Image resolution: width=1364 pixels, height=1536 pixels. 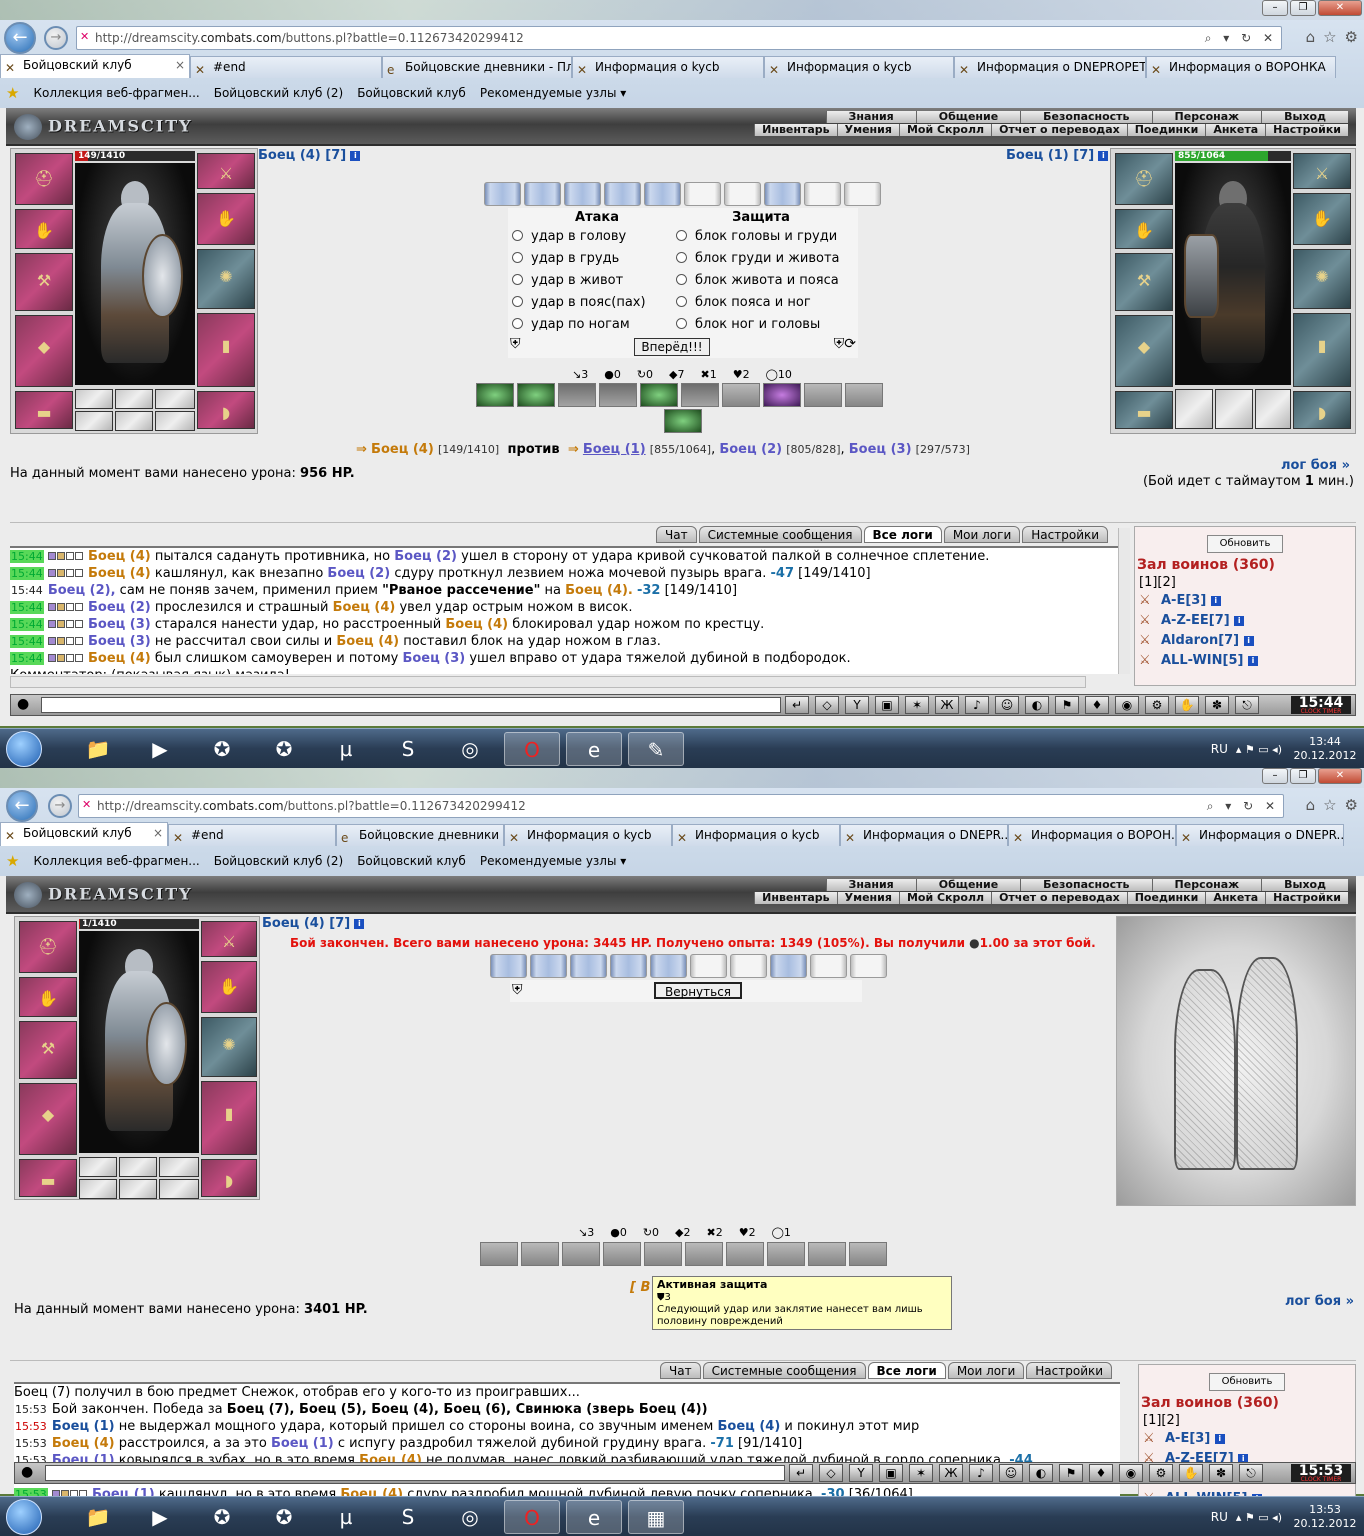 What do you see at coordinates (1007, 705) in the screenshot?
I see `smiley-icon: ☺` at bounding box center [1007, 705].